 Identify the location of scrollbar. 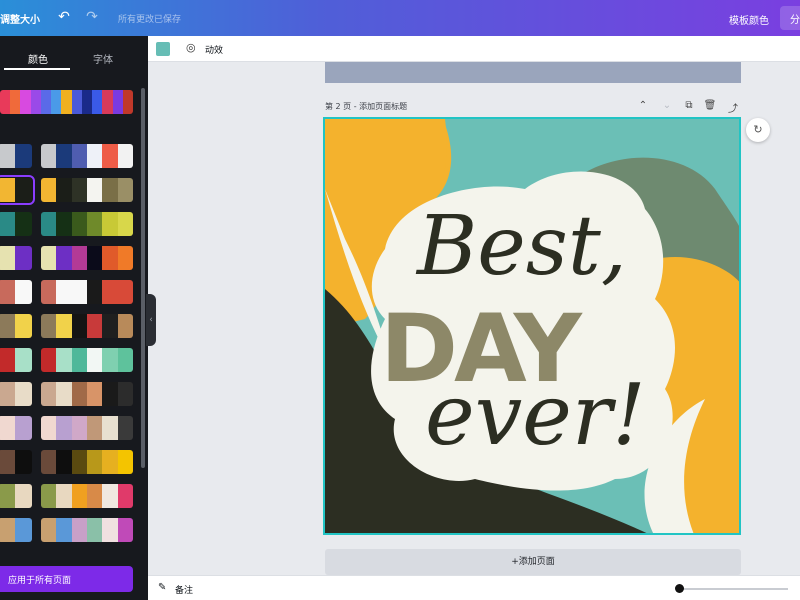
(143, 278).